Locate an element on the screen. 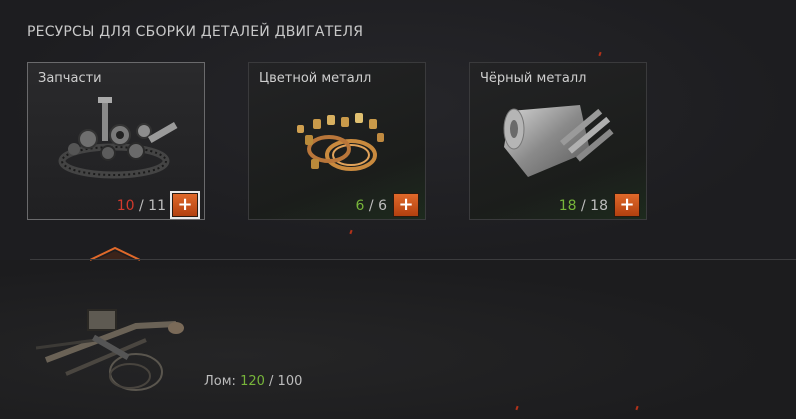 The height and width of the screenshot is (419, 796). card-title: Запчасти is located at coordinates (70, 78).